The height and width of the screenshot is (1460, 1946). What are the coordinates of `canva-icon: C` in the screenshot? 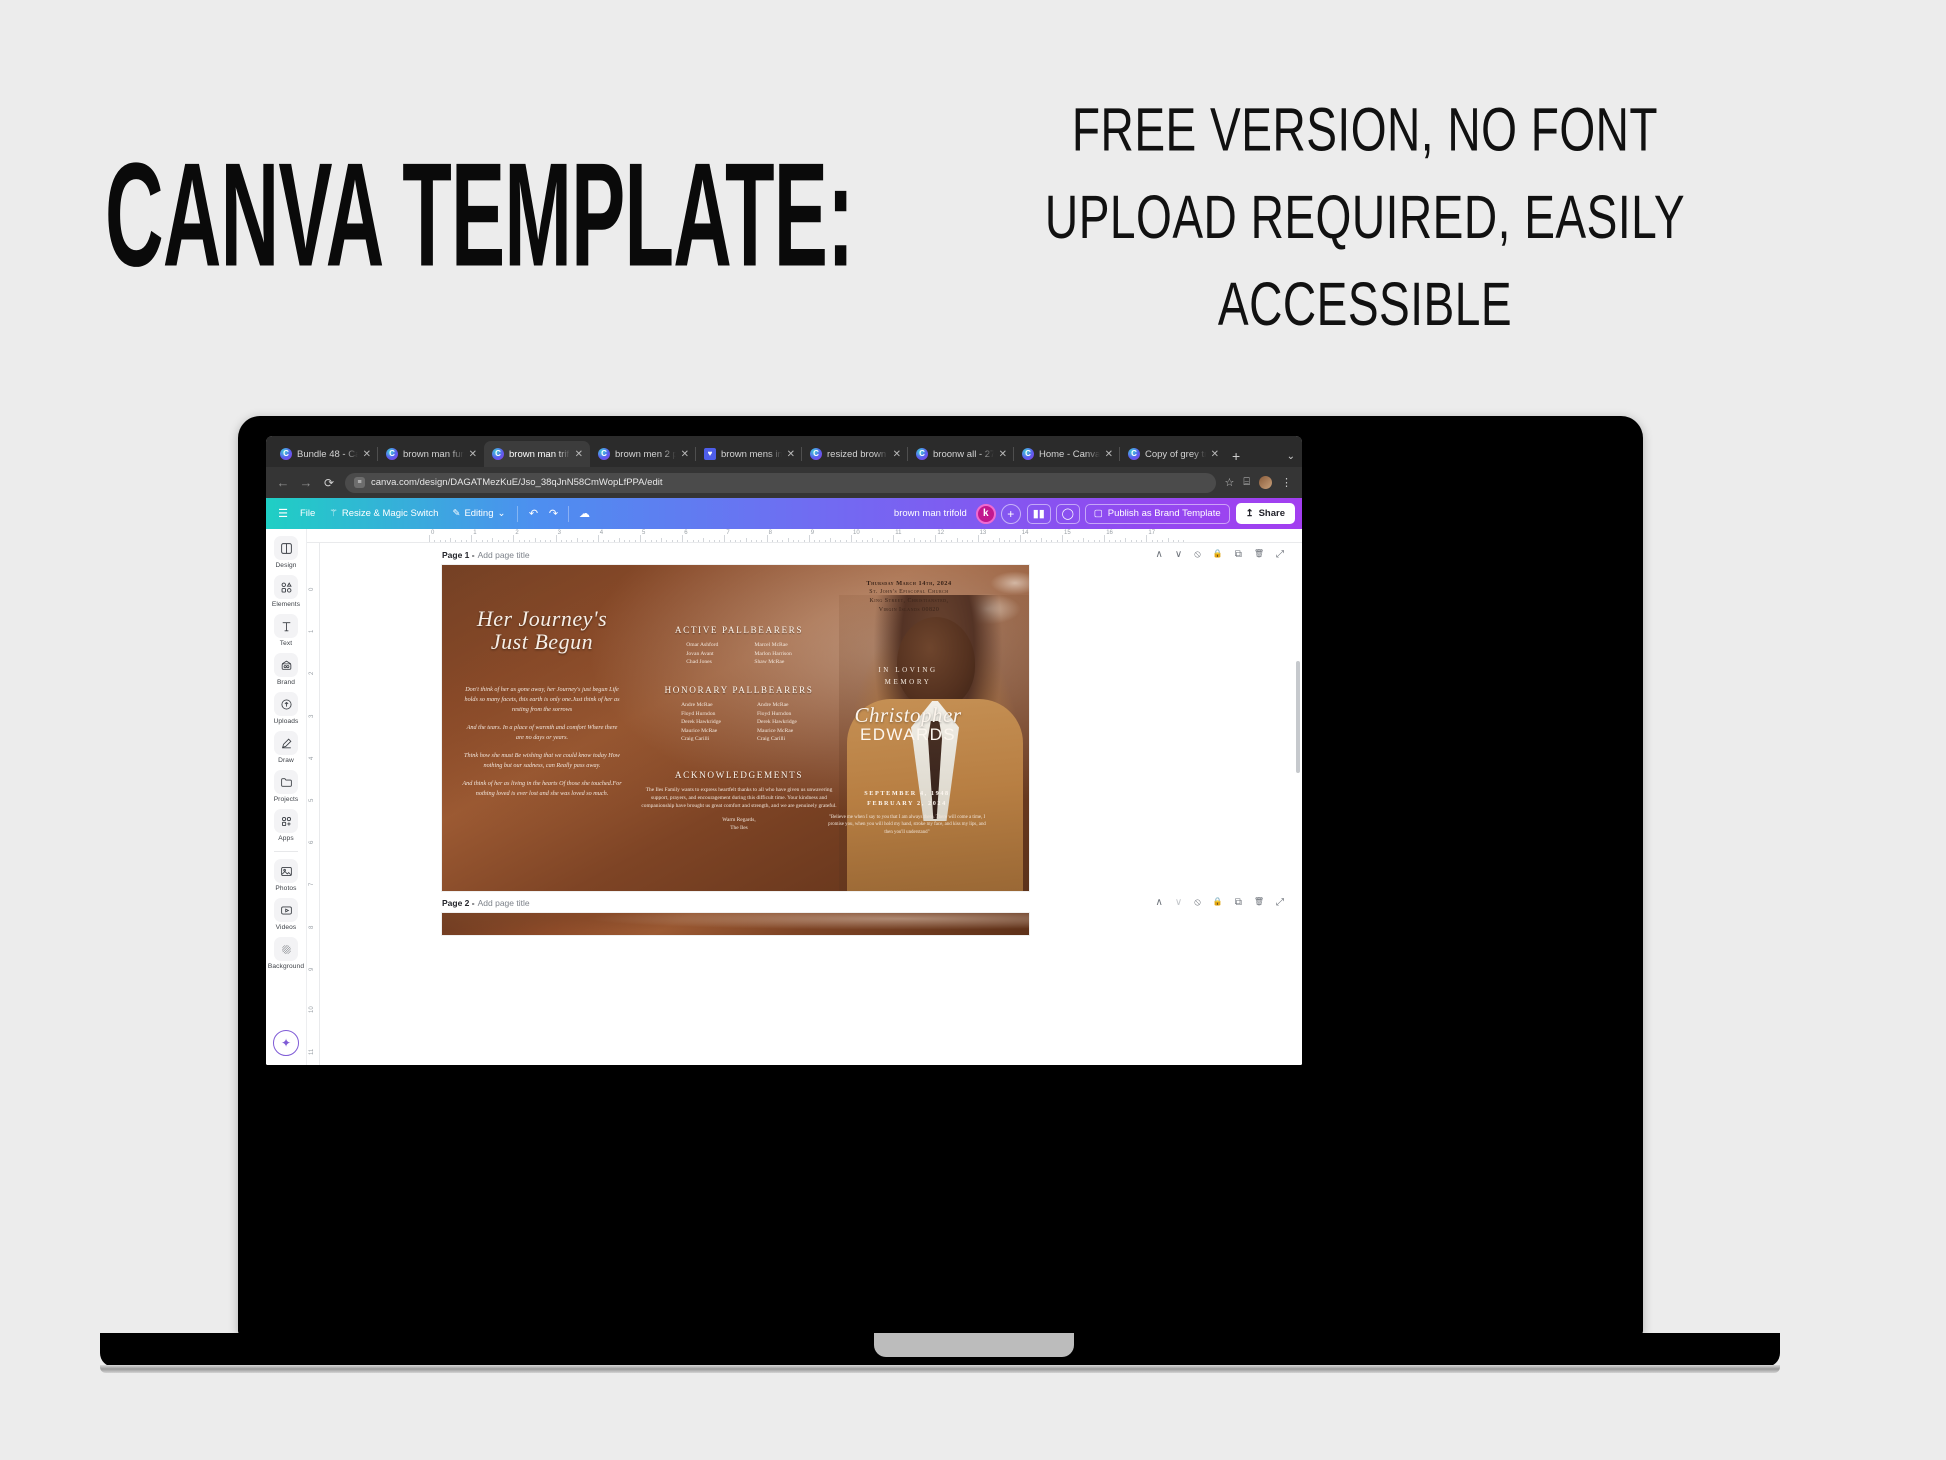 It's located at (1134, 454).